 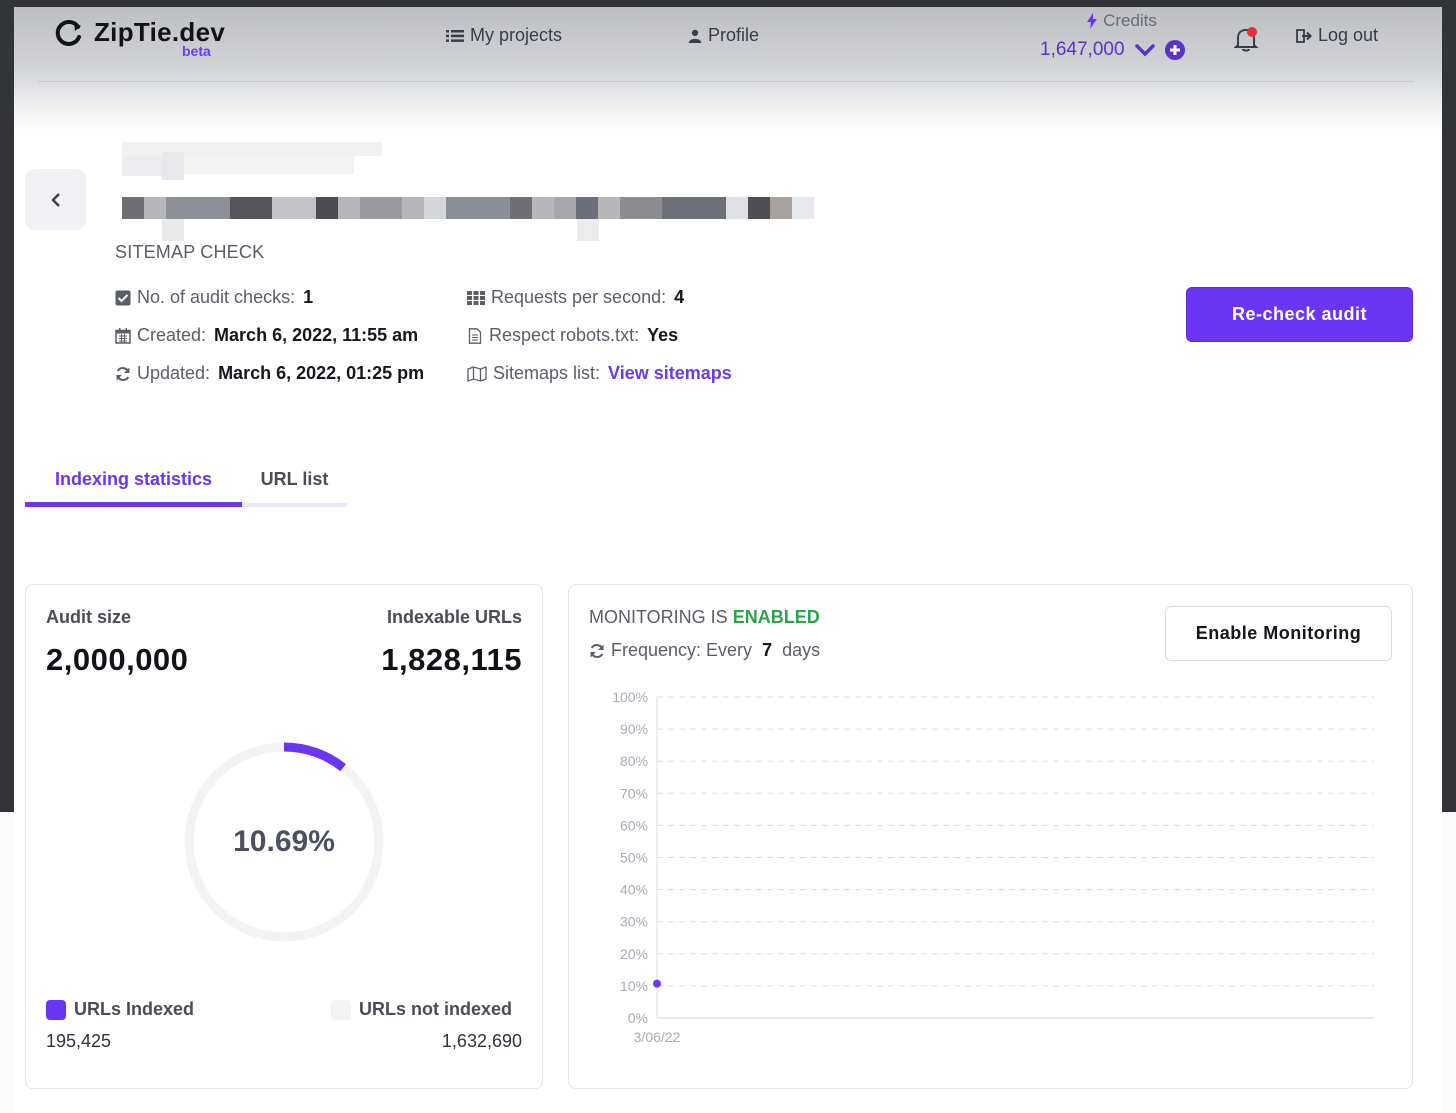 I want to click on frequency-prefix: Frequency: Every, so click(x=682, y=650).